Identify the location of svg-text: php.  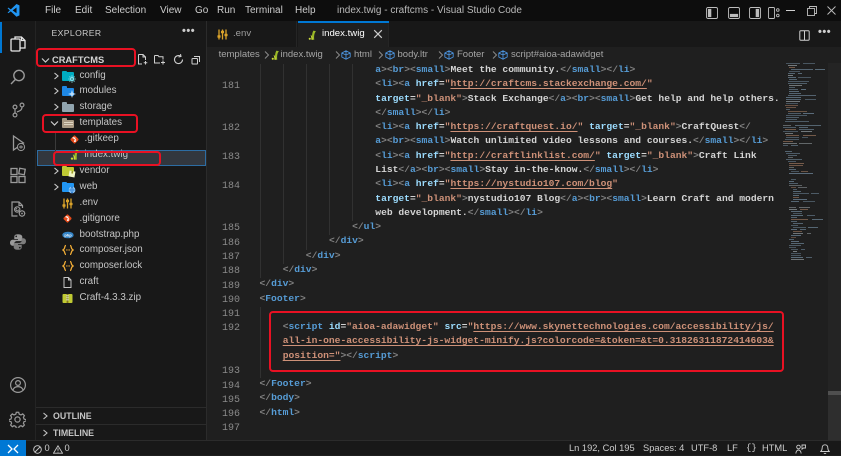
(68, 234).